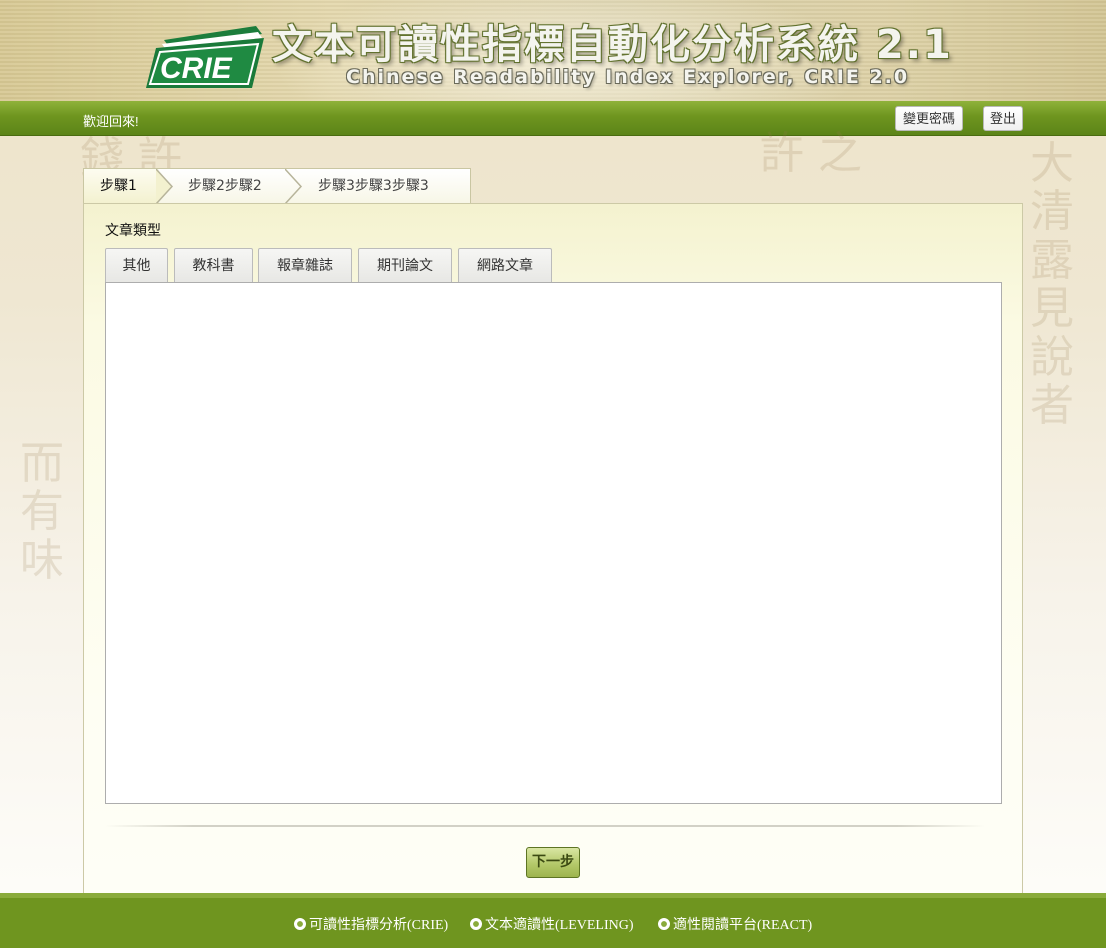 The height and width of the screenshot is (948, 1106). Describe the element at coordinates (545, 826) in the screenshot. I see `divider` at that location.